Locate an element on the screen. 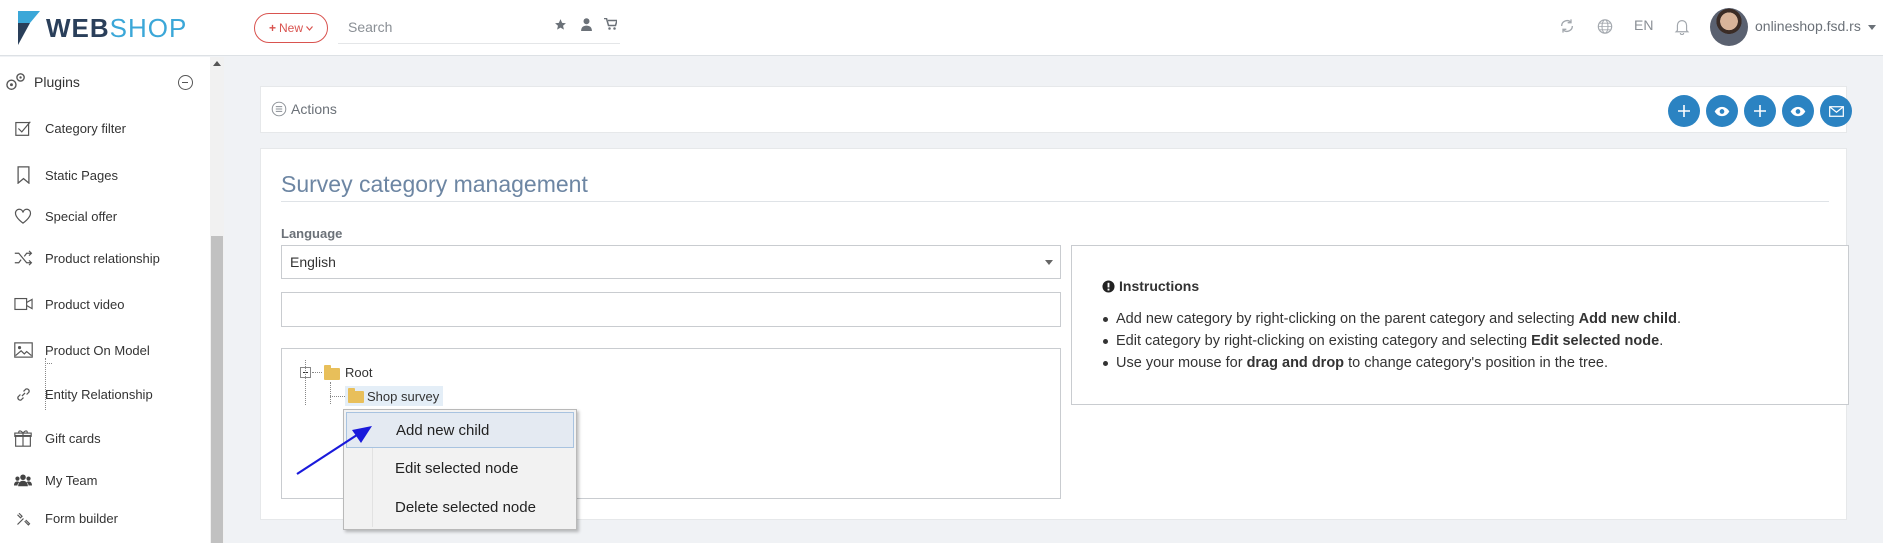 The height and width of the screenshot is (543, 1883). menu-item-add-new-child: Add new child is located at coordinates (460, 430).